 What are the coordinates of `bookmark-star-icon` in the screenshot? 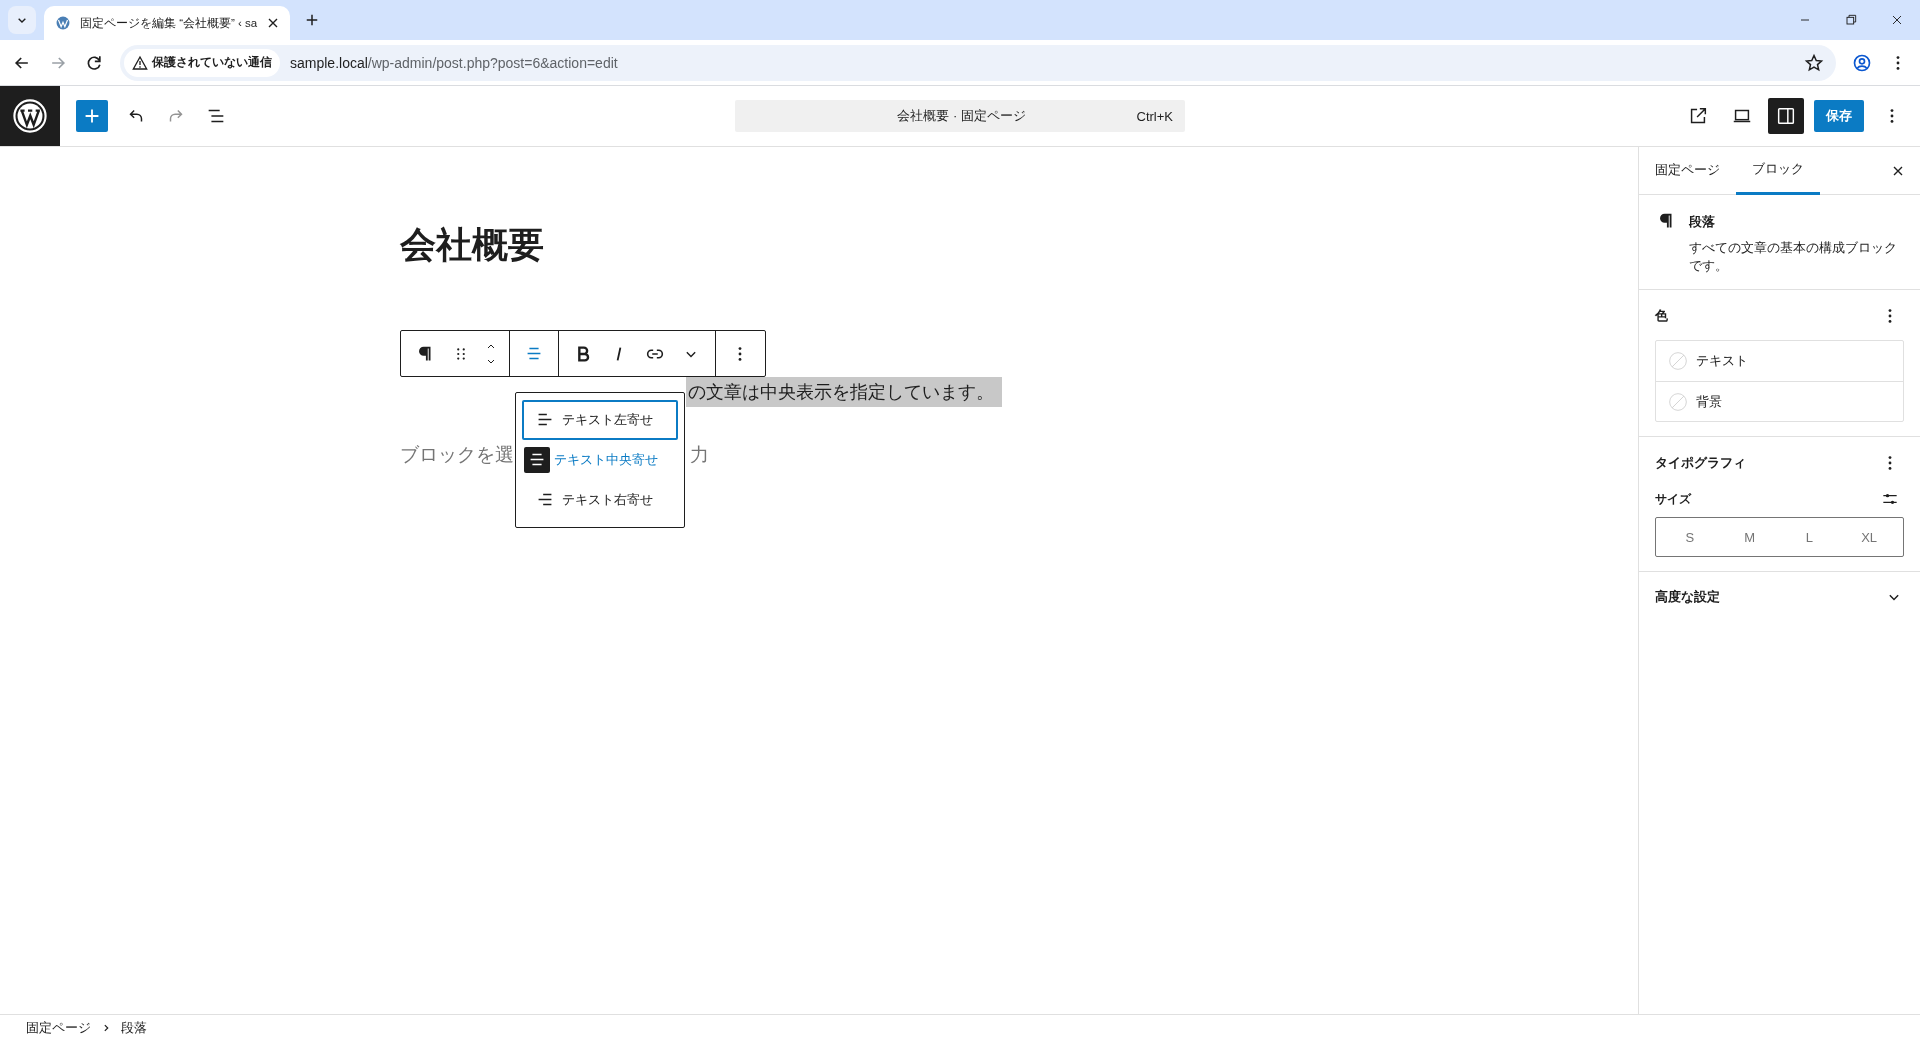 It's located at (1814, 62).